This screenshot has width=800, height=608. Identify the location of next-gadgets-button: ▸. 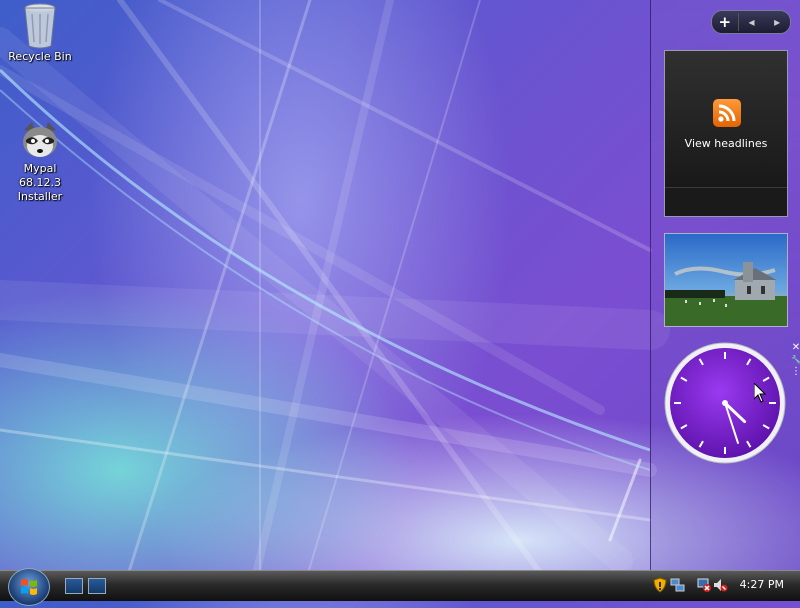
(777, 22).